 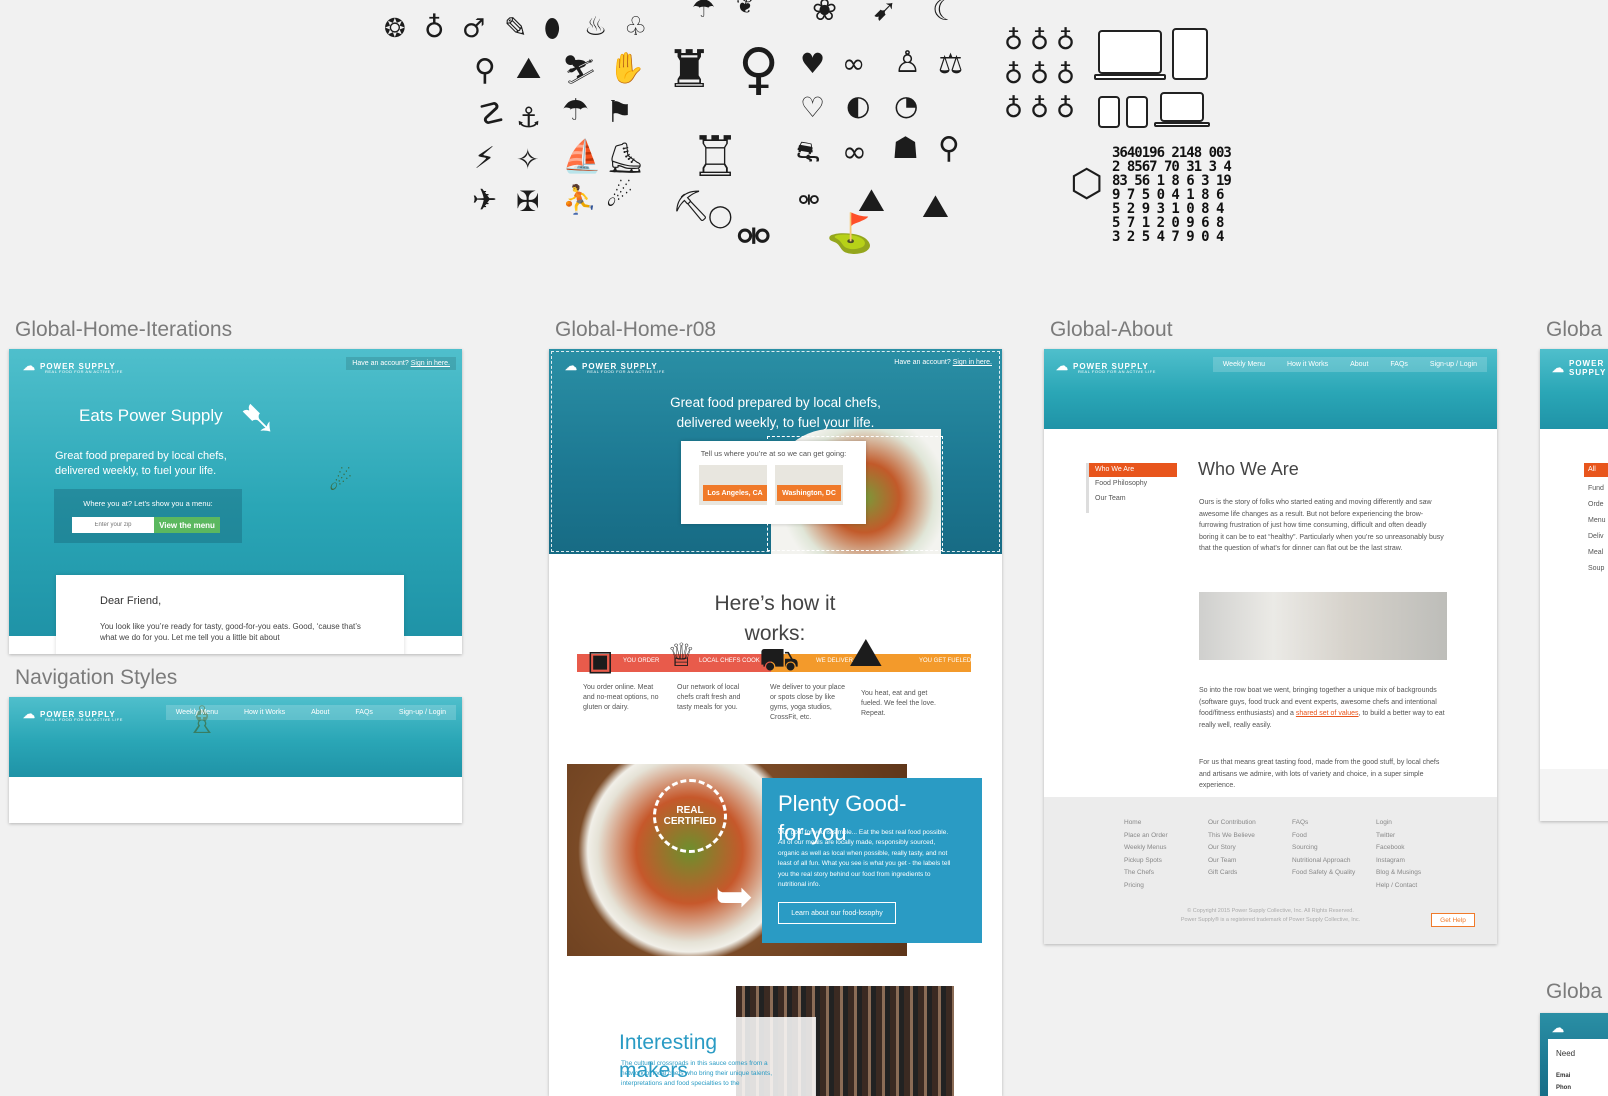 I want to click on brand-logo: ☁, so click(x=1558, y=1028).